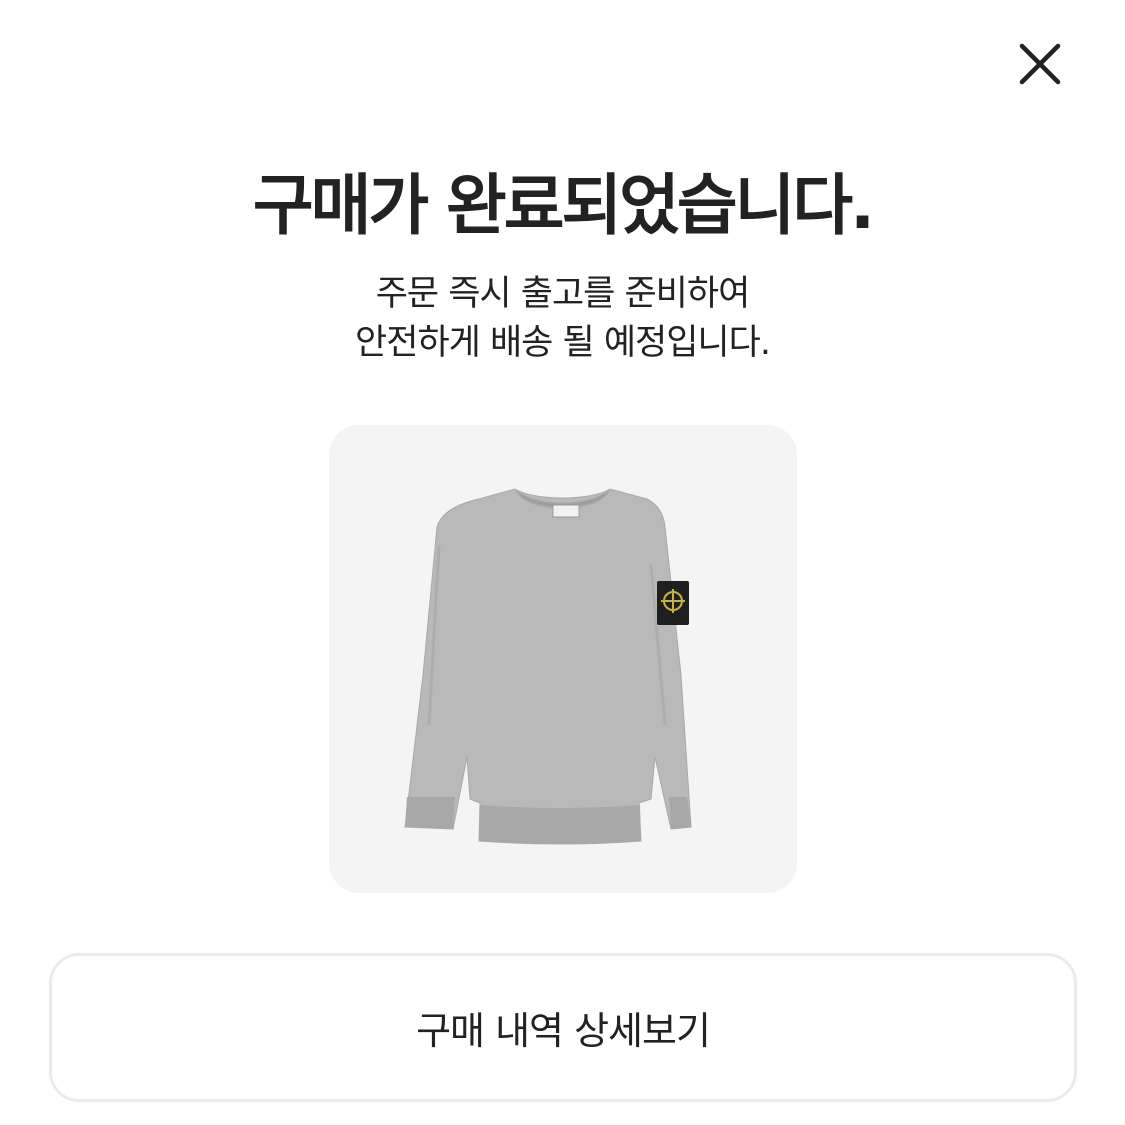 This screenshot has height=1125, width=1125. What do you see at coordinates (563, 294) in the screenshot?
I see `subtitle-line-1: 주문 즉시 출고를 준비하여` at bounding box center [563, 294].